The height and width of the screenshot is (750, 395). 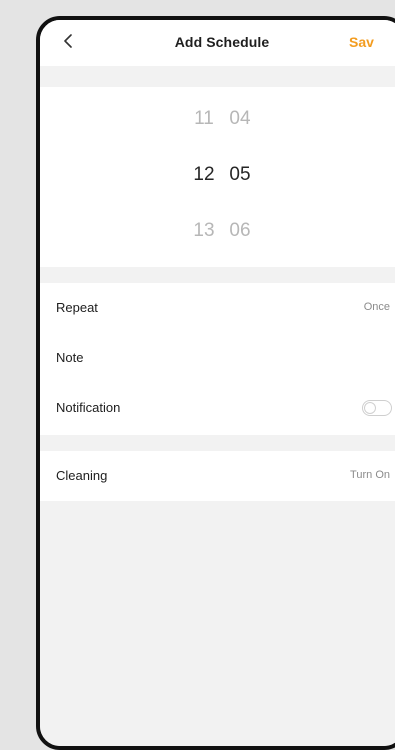 What do you see at coordinates (217, 409) in the screenshot?
I see `notification-row: Notification` at bounding box center [217, 409].